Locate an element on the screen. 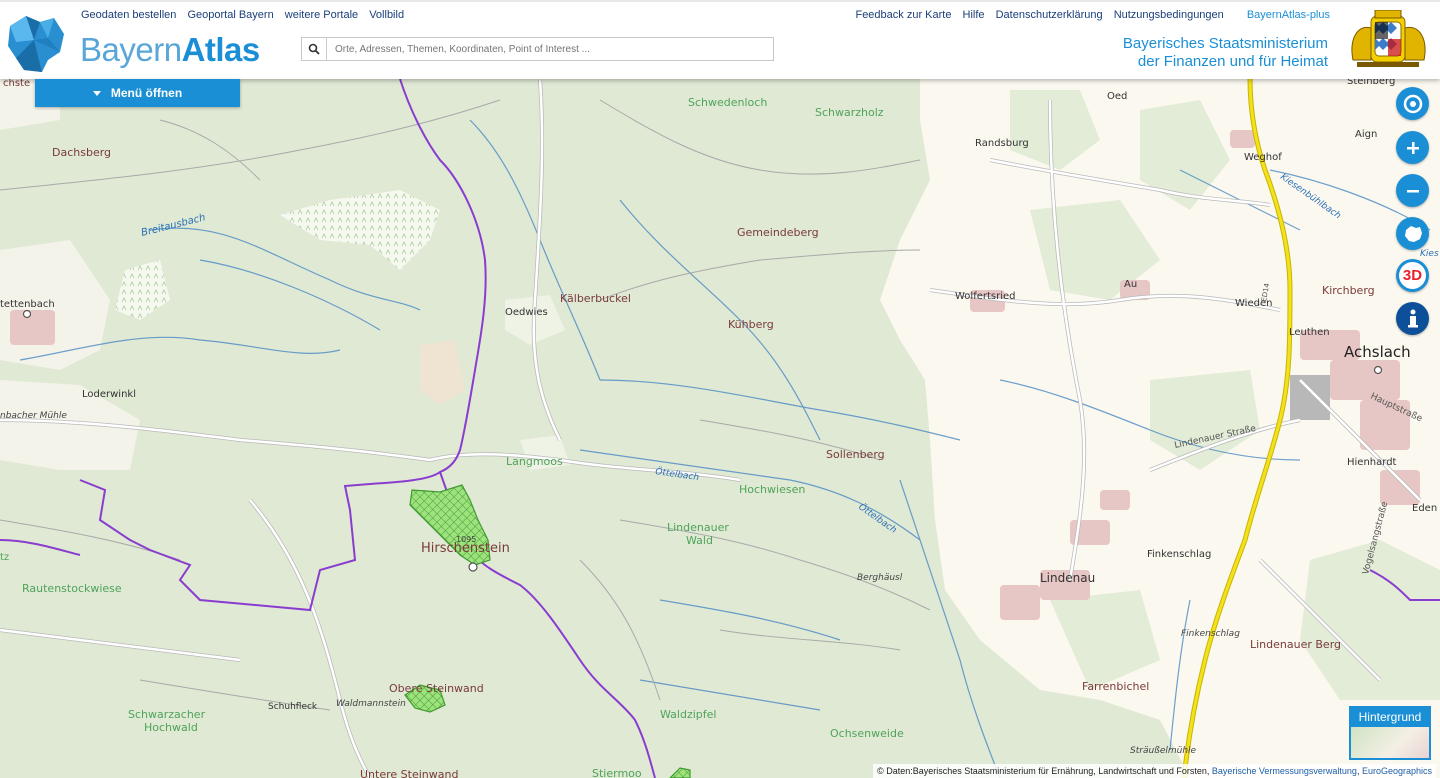 Image resolution: width=1440 pixels, height=778 pixels. label-wolfertsried: Wolfertsried is located at coordinates (985, 296).